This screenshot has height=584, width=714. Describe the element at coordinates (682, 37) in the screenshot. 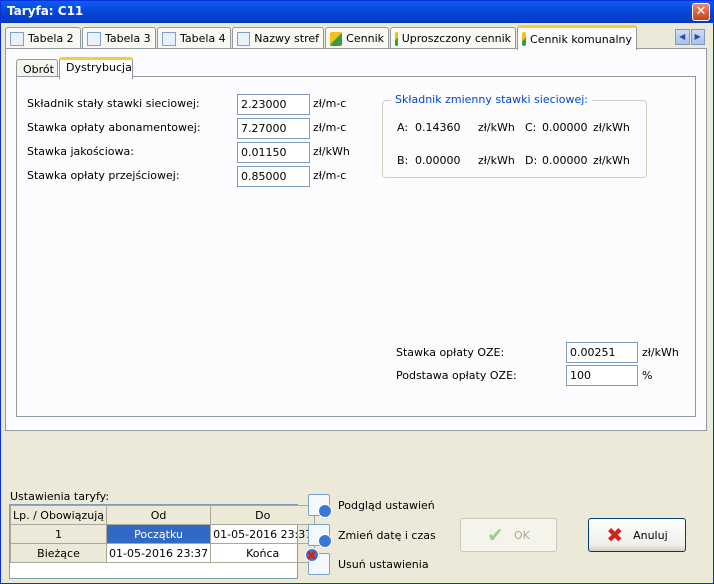

I see `chevron-left-icon: ◀` at that location.